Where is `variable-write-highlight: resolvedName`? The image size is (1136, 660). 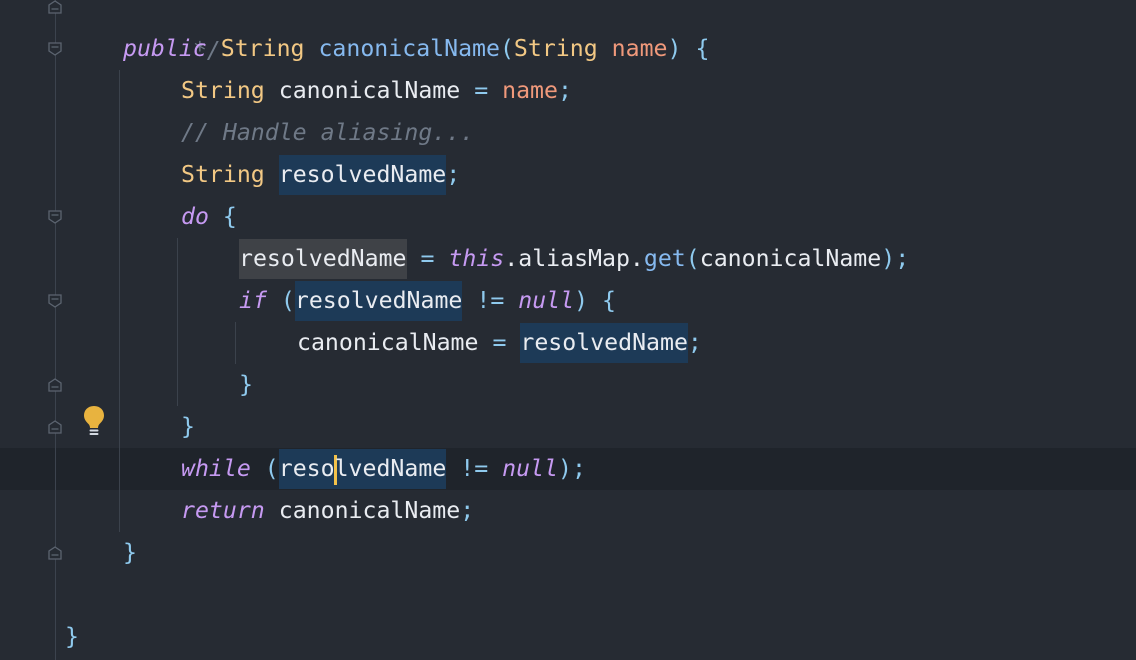
variable-write-highlight: resolvedName is located at coordinates (323, 259).